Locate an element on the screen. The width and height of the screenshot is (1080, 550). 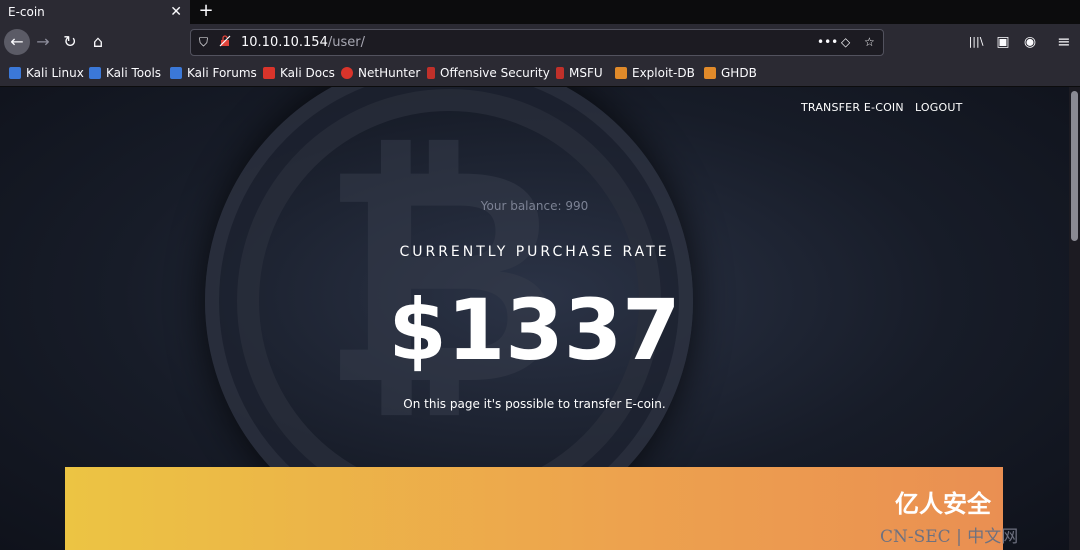
balance-text: Your balance: 990 is located at coordinates (534, 206).